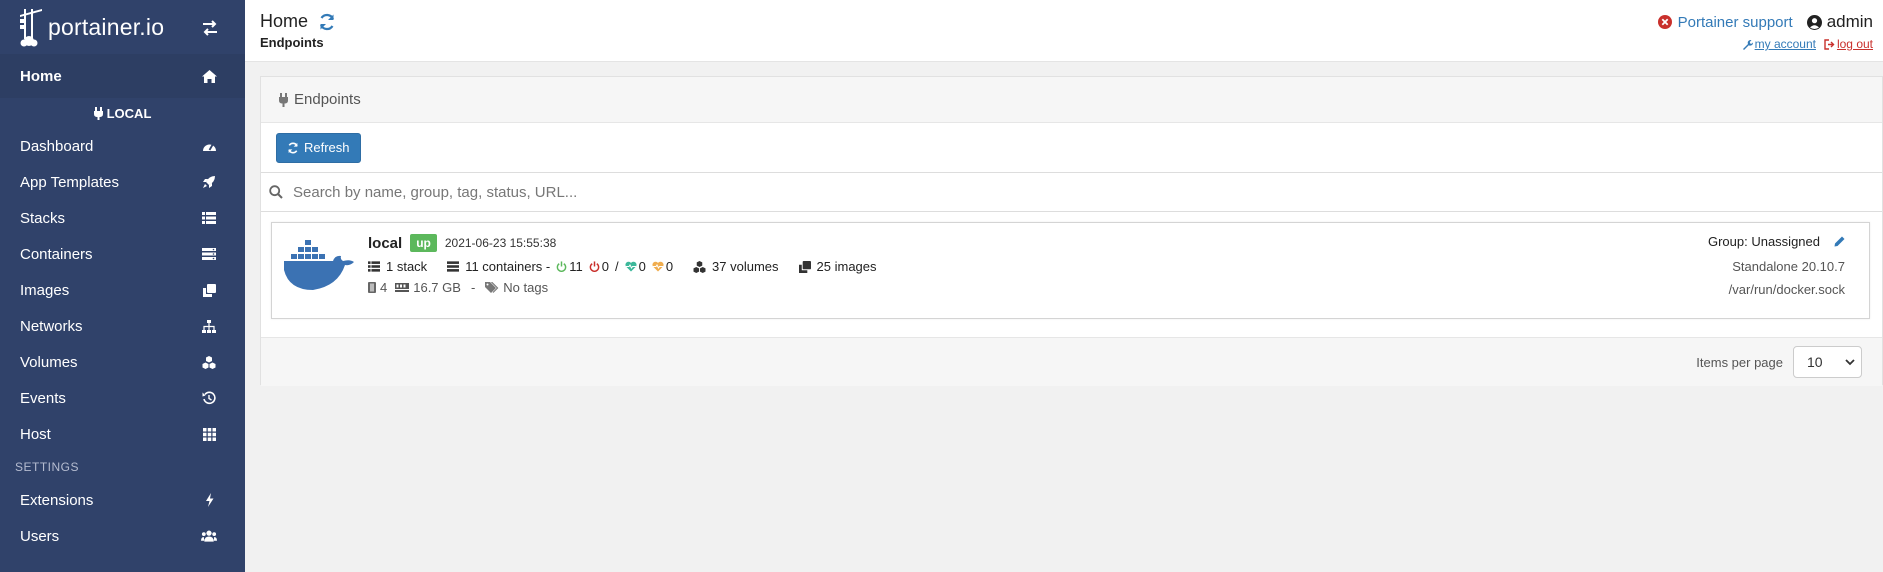 This screenshot has width=1883, height=572. I want to click on page-title: Home, so click(298, 21).